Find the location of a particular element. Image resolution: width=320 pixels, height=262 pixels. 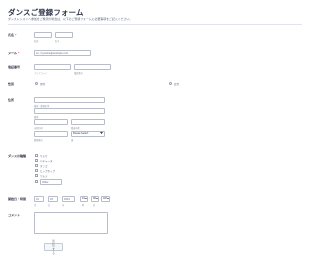

dance-hiphop-checkbox is located at coordinates (36, 170).